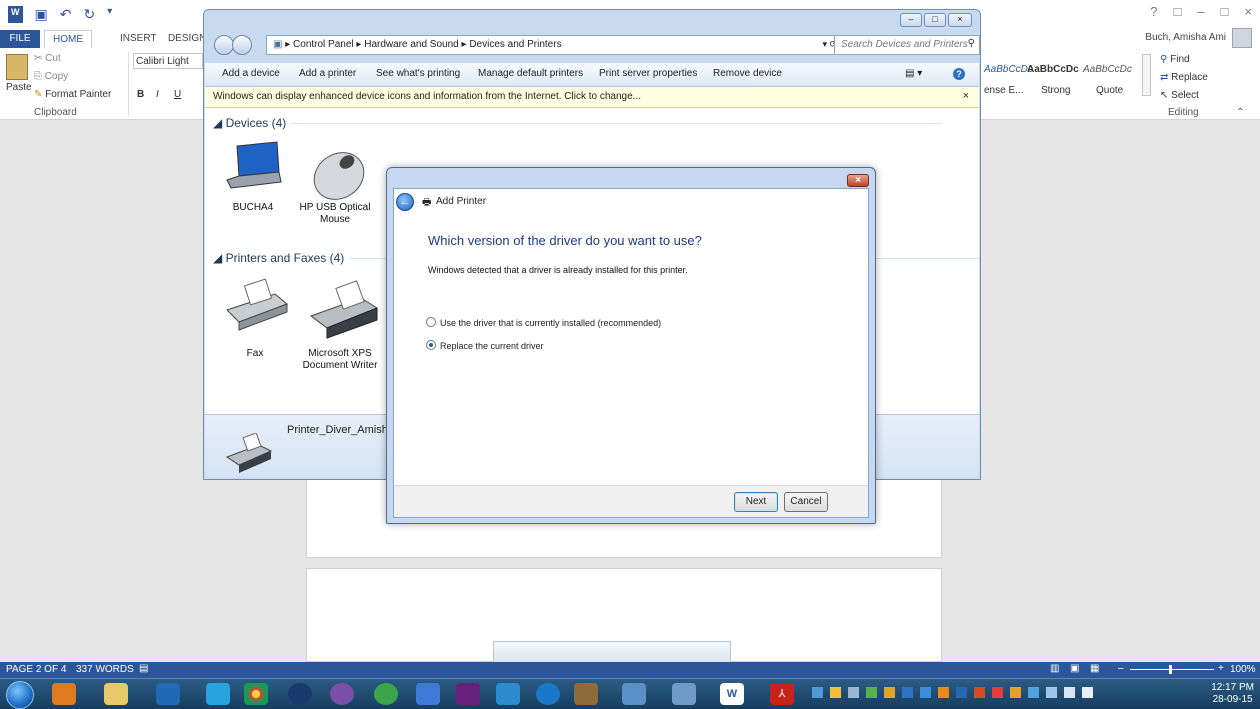 This screenshot has height=709, width=1260. What do you see at coordinates (1087, 692) in the screenshot?
I see `battery-icon` at bounding box center [1087, 692].